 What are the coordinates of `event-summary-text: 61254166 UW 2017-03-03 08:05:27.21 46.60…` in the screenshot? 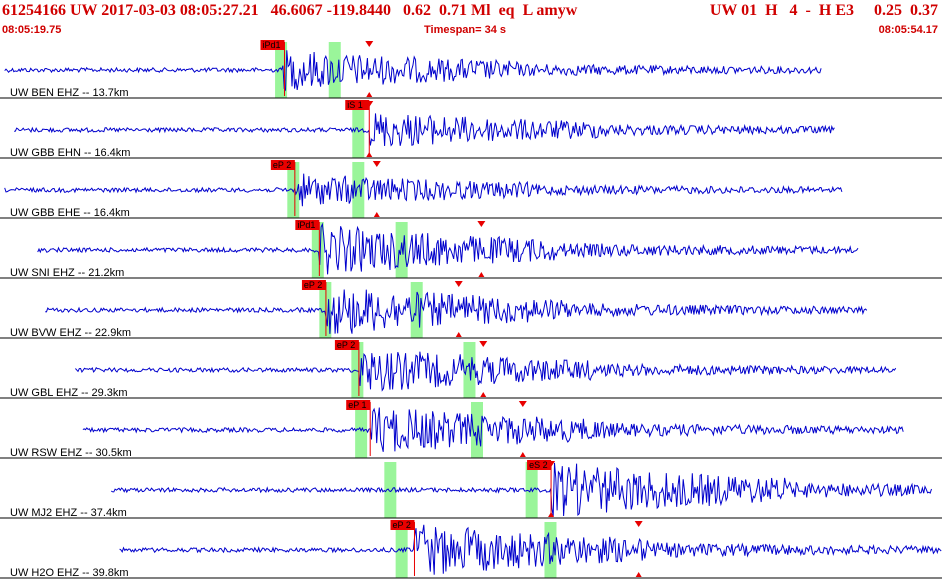 It's located at (290, 10).